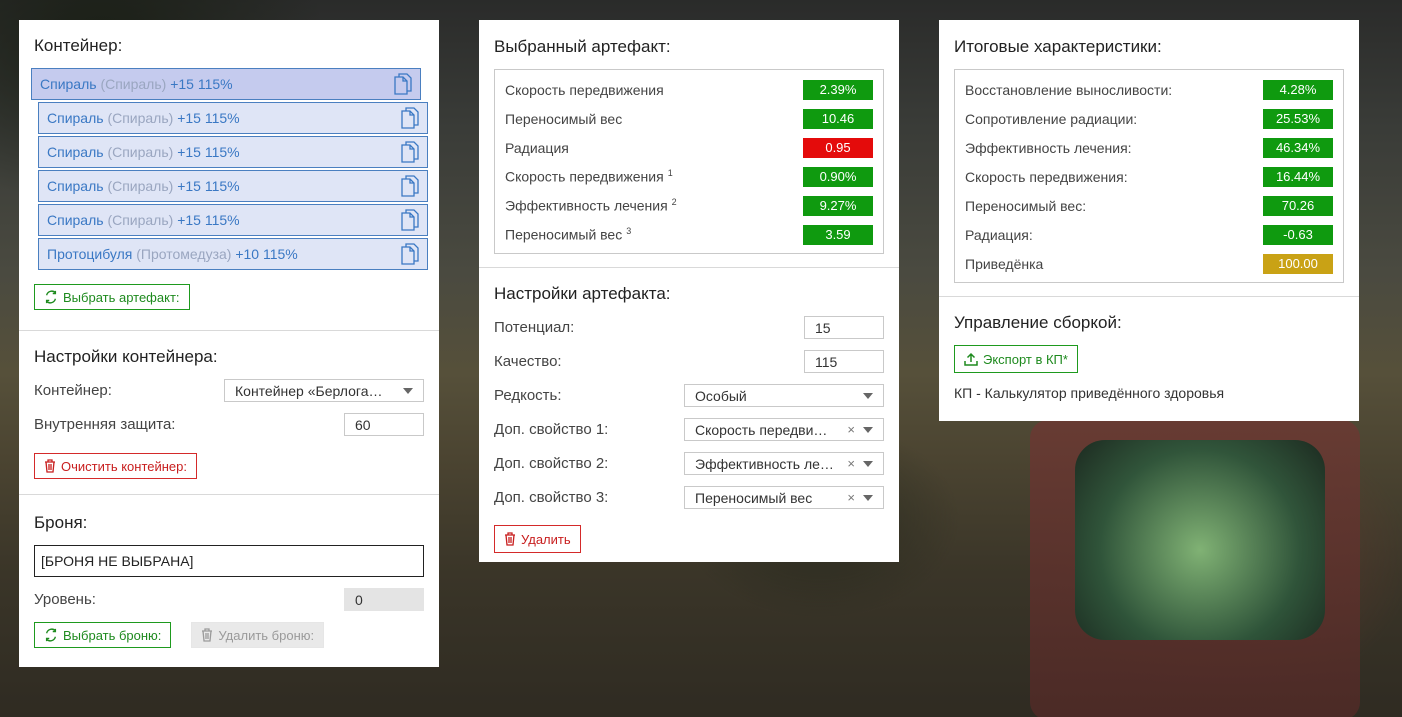 This screenshot has width=1402, height=717. Describe the element at coordinates (1200, 540) in the screenshot. I see `background-radar-screen` at that location.